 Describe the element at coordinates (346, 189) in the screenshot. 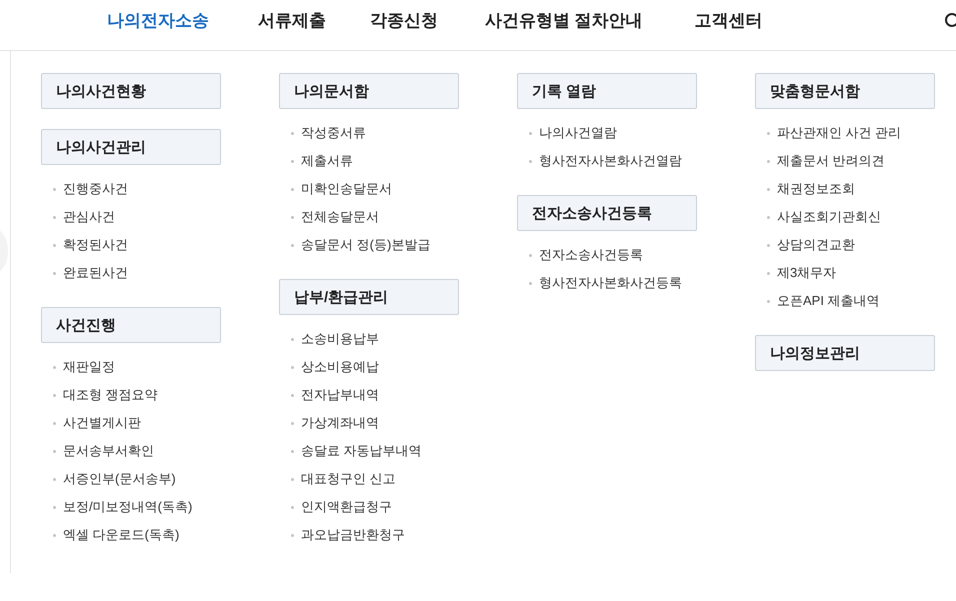

I see `menu-link: 미확인송달문서` at that location.